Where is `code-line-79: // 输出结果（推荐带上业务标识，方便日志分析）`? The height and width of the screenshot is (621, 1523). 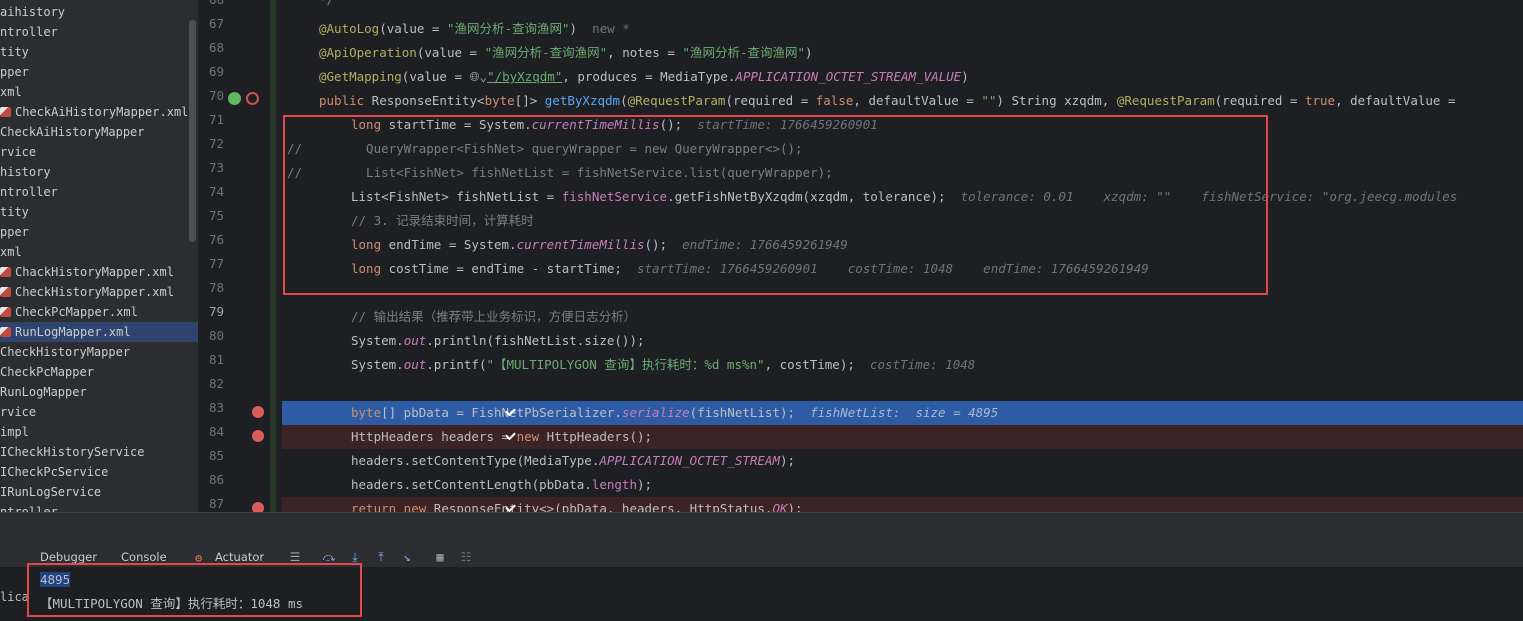
code-line-79: // 输出结果（推荐带上业务标识，方便日志分析） is located at coordinates (494, 316).